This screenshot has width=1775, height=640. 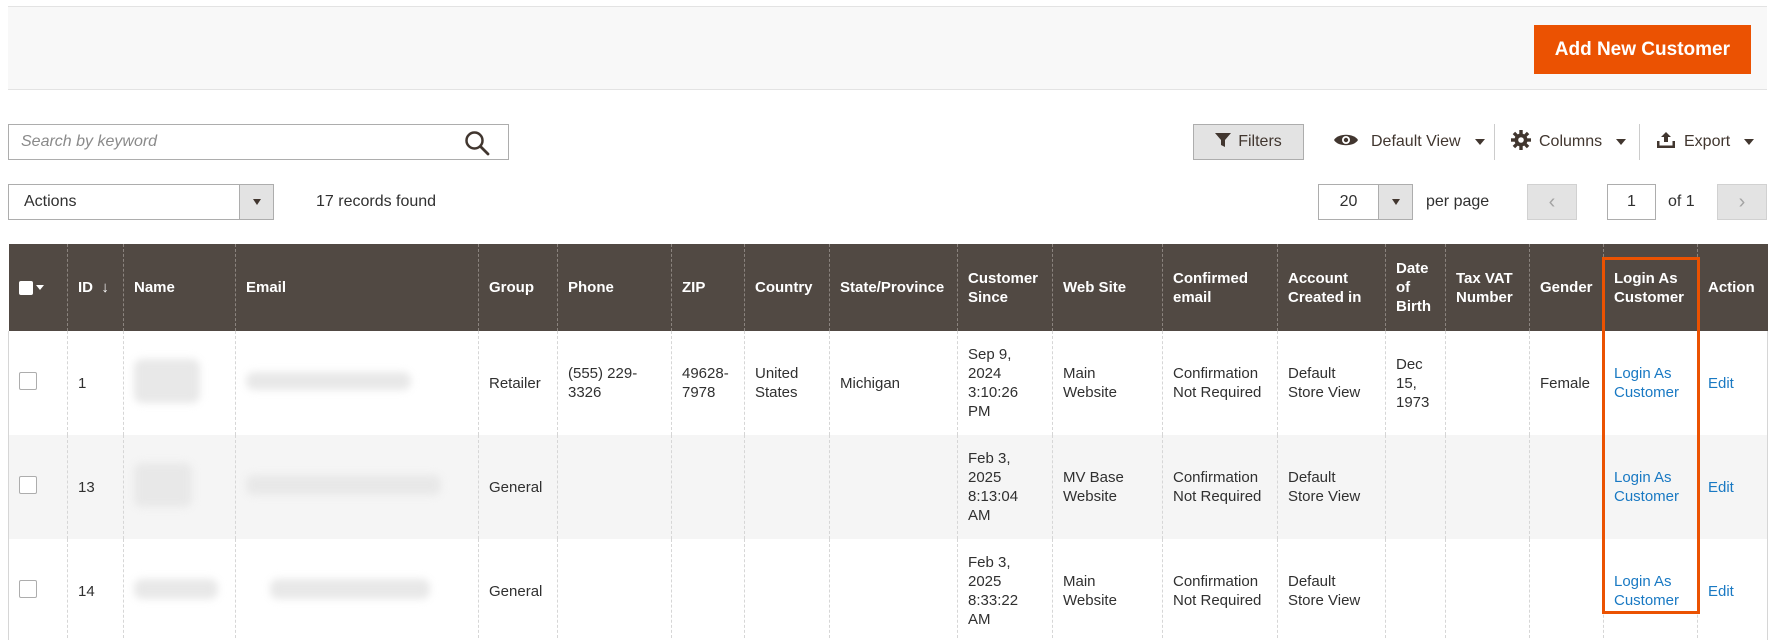 What do you see at coordinates (25, 287) in the screenshot?
I see `select-all-checkbox` at bounding box center [25, 287].